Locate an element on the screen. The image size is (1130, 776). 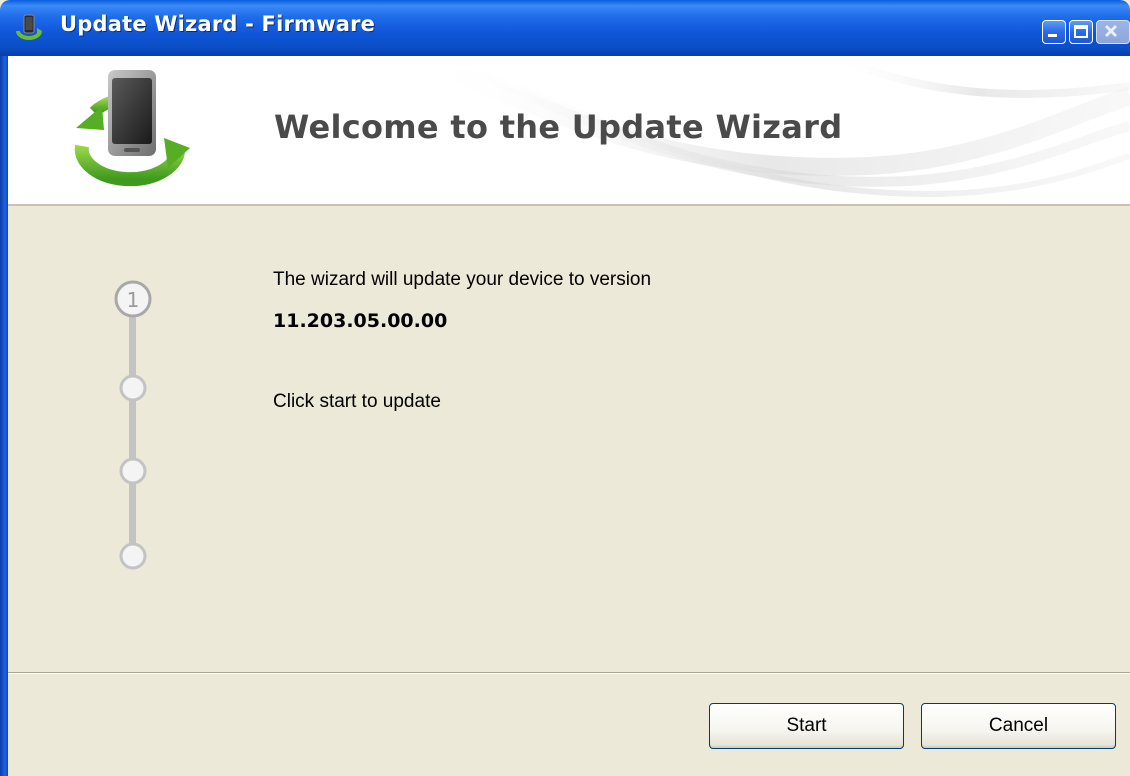
step-progress-indicator: 1 is located at coordinates (133, 425).